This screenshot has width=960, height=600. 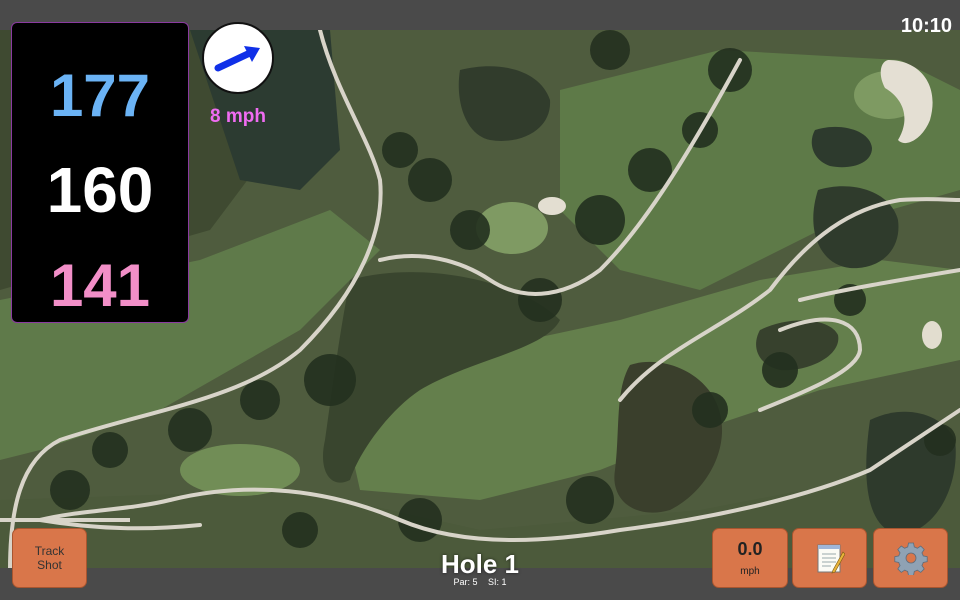 I want to click on par-label: Par: 5, so click(x=465, y=582).